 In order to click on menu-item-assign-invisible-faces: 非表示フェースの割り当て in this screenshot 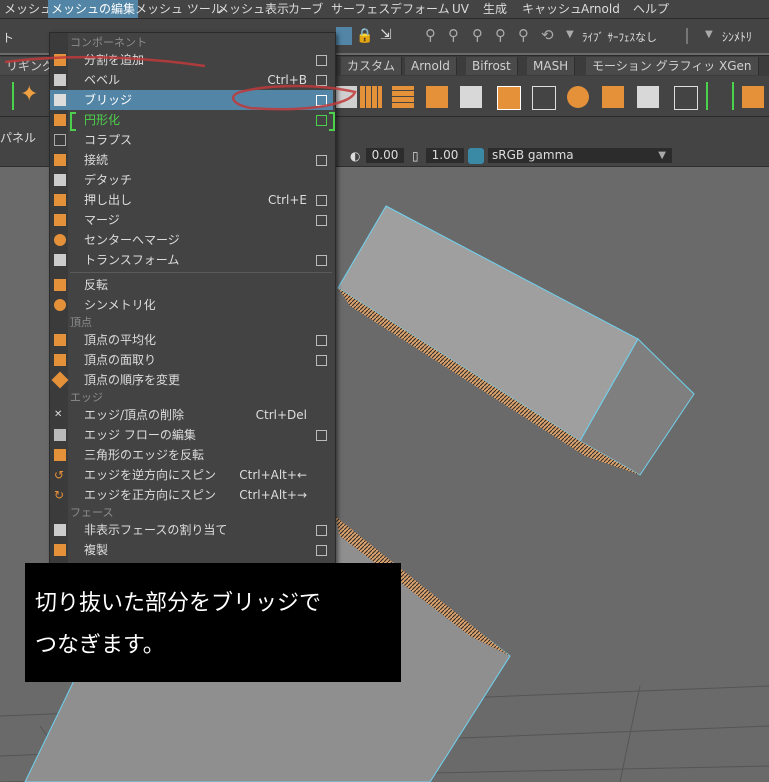, I will do `click(191, 530)`.